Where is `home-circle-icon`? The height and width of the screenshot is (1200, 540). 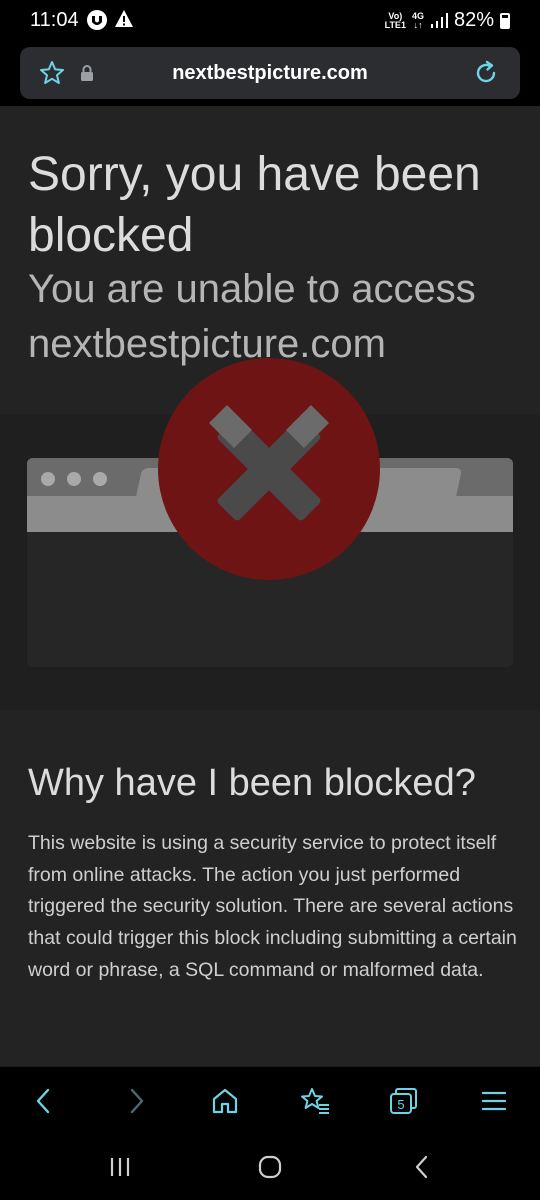 home-circle-icon is located at coordinates (270, 1167).